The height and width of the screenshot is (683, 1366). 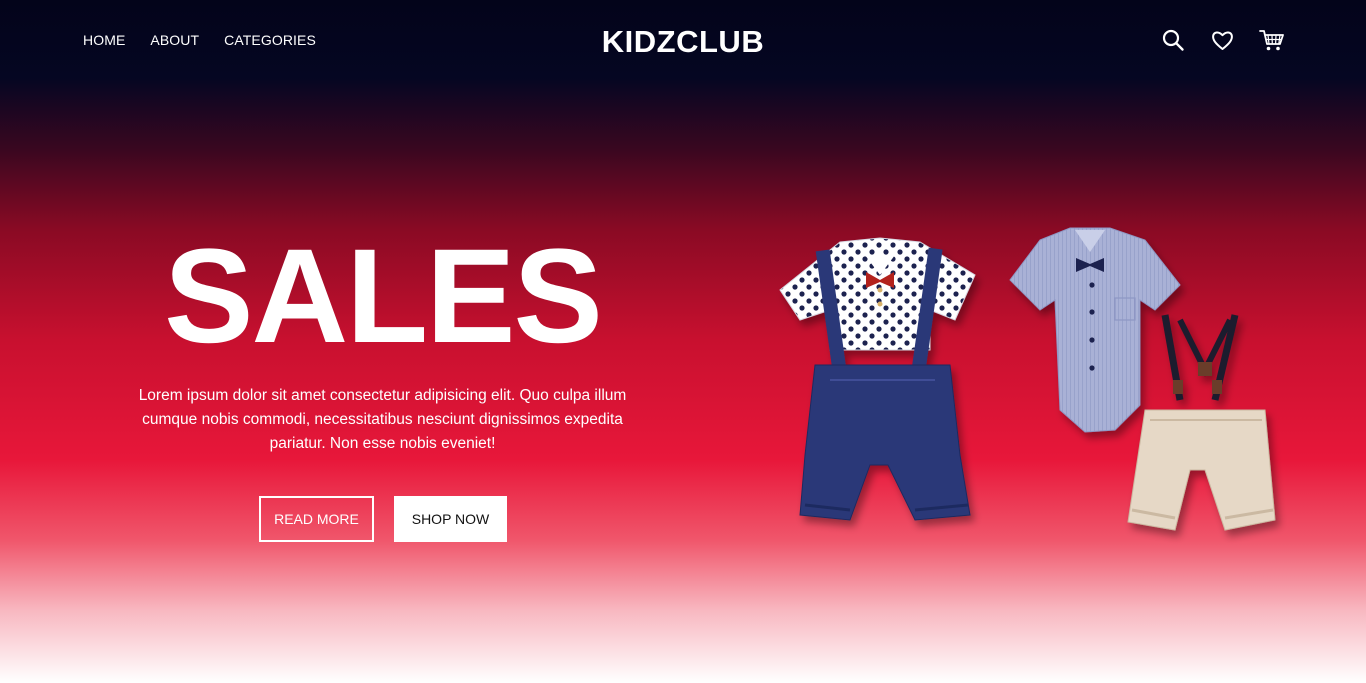 I want to click on heart-icon, so click(x=1222, y=40).